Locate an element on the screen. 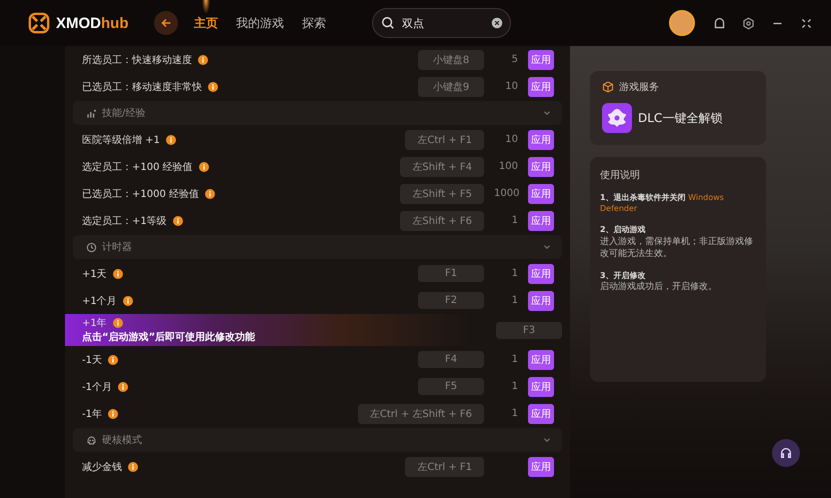  search-field: 双点 is located at coordinates (441, 23).